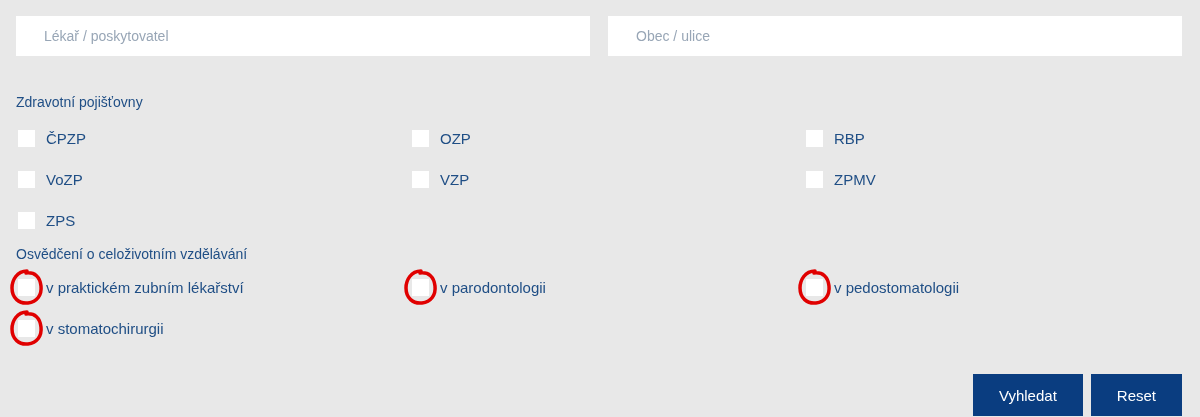  What do you see at coordinates (855, 179) in the screenshot?
I see `checkbox-label: ZPMV` at bounding box center [855, 179].